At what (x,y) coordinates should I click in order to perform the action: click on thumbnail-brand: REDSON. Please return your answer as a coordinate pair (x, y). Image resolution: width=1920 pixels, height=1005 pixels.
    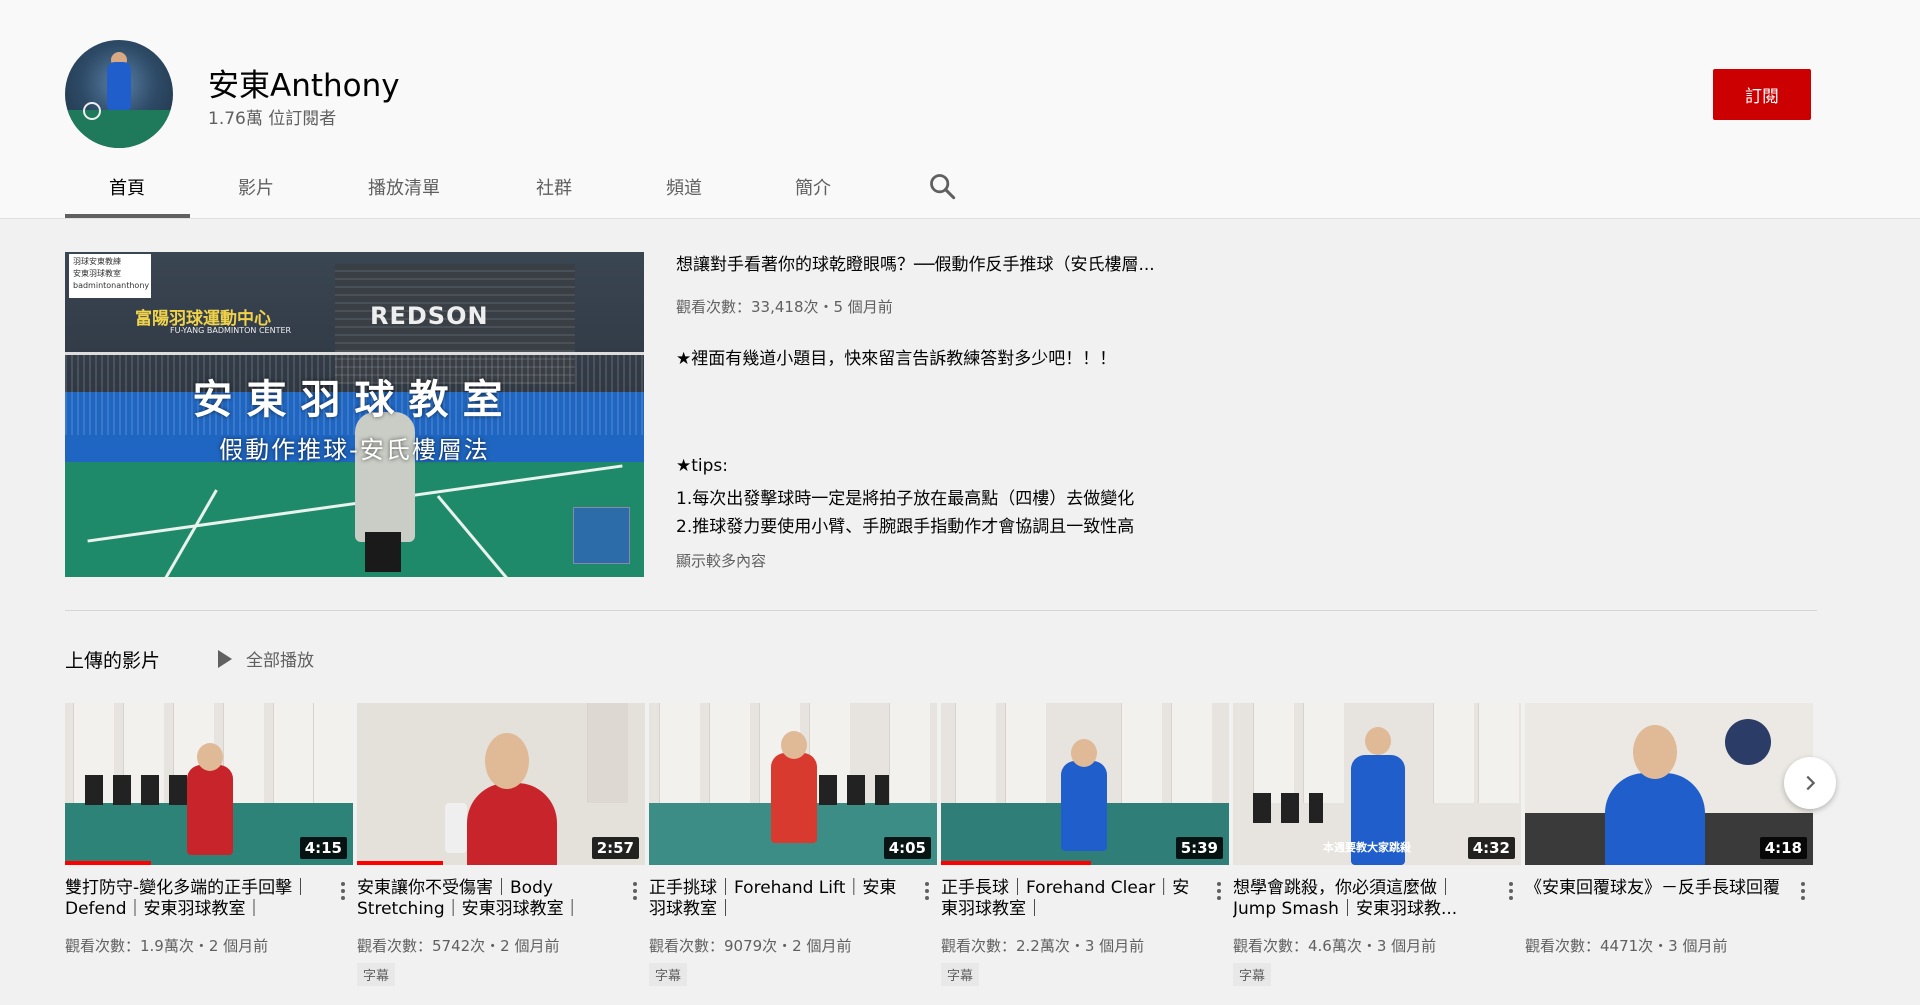
    Looking at the image, I should click on (429, 316).